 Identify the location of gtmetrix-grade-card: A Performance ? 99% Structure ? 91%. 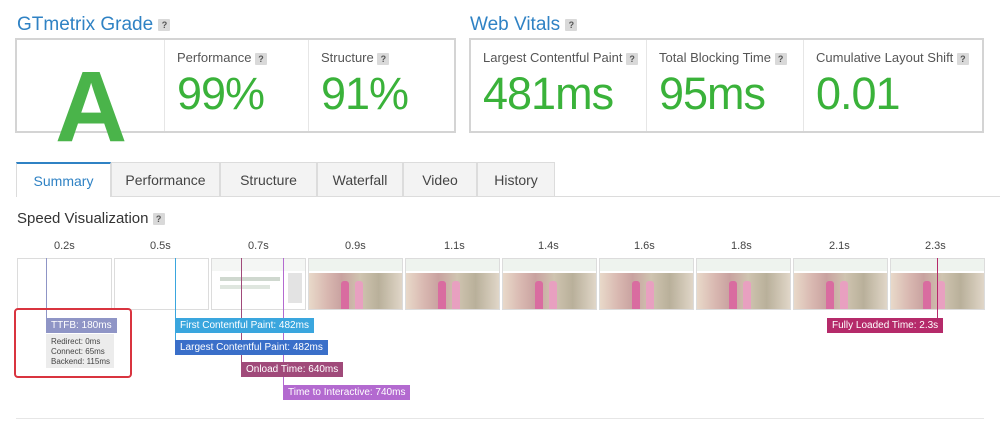
(235, 100).